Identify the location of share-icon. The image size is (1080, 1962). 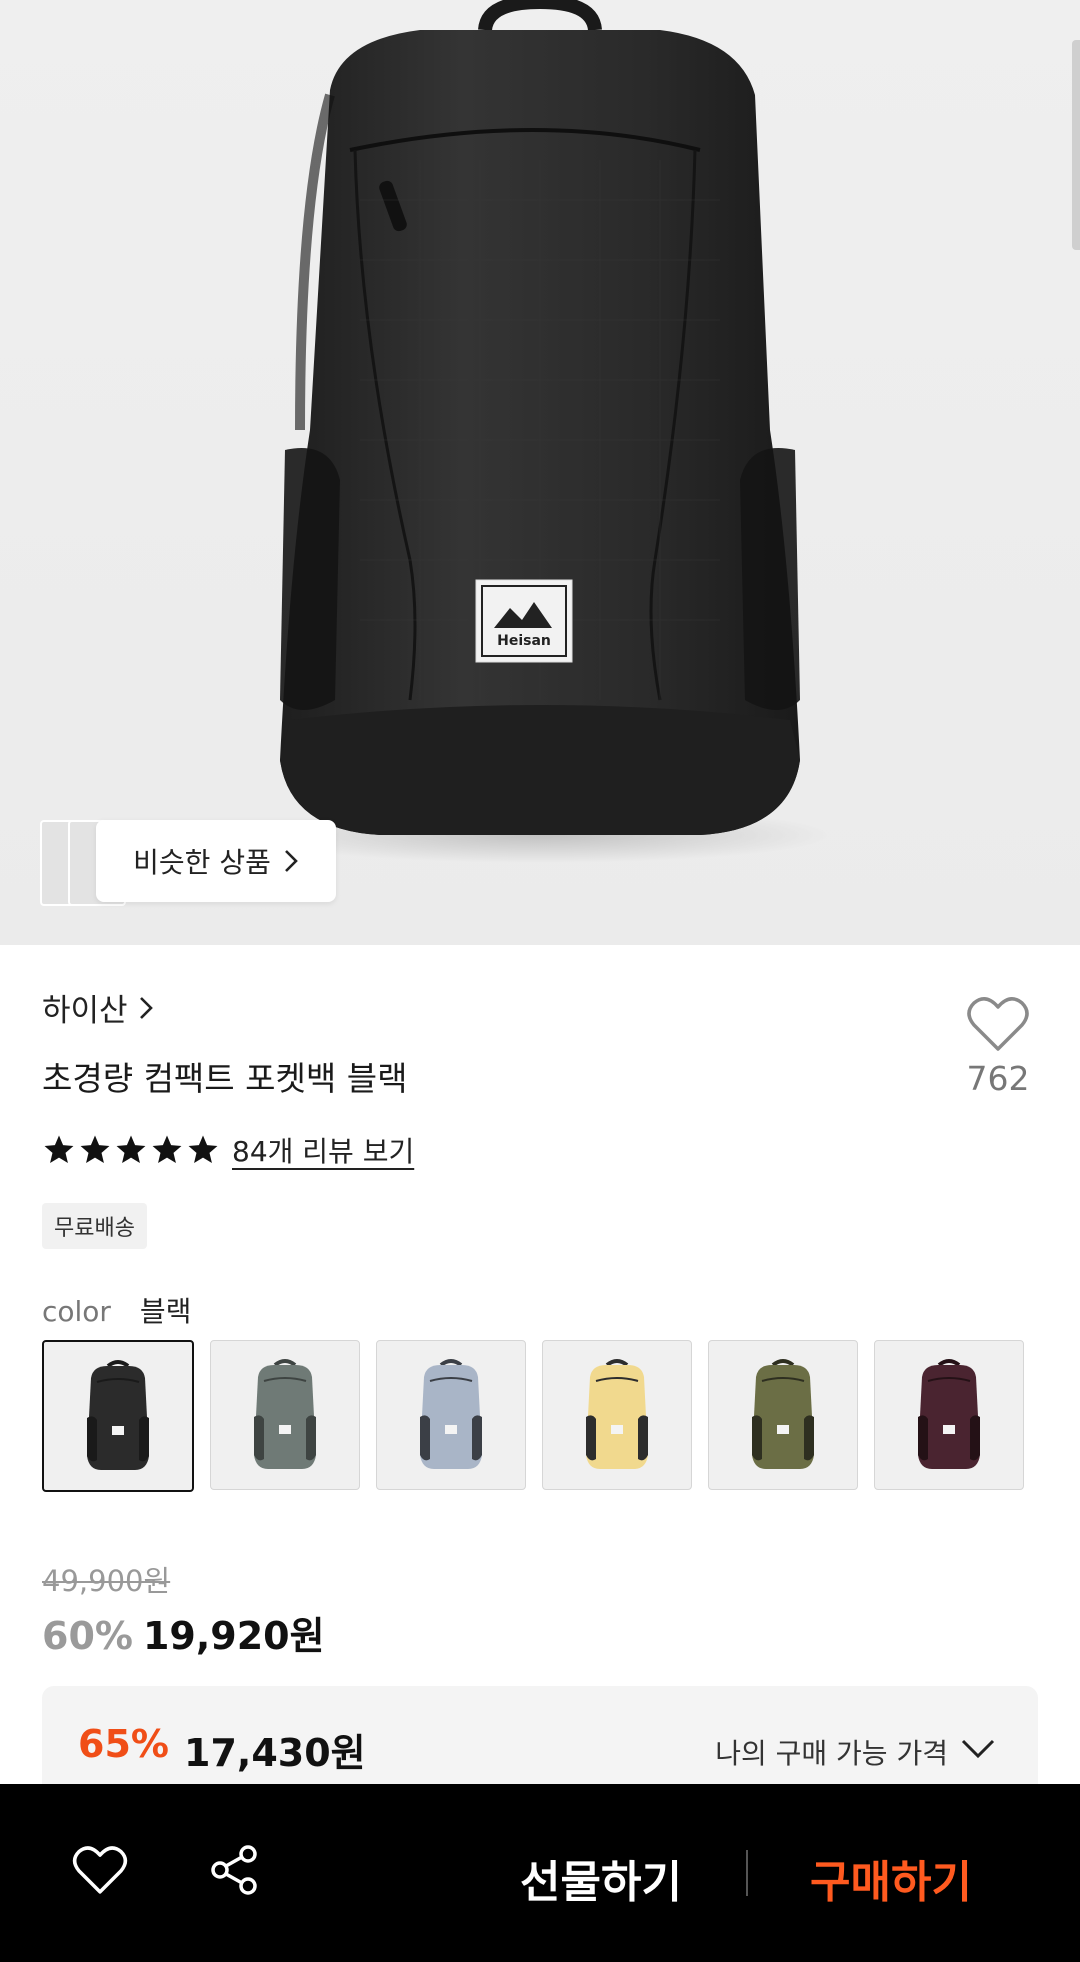
(234, 1870).